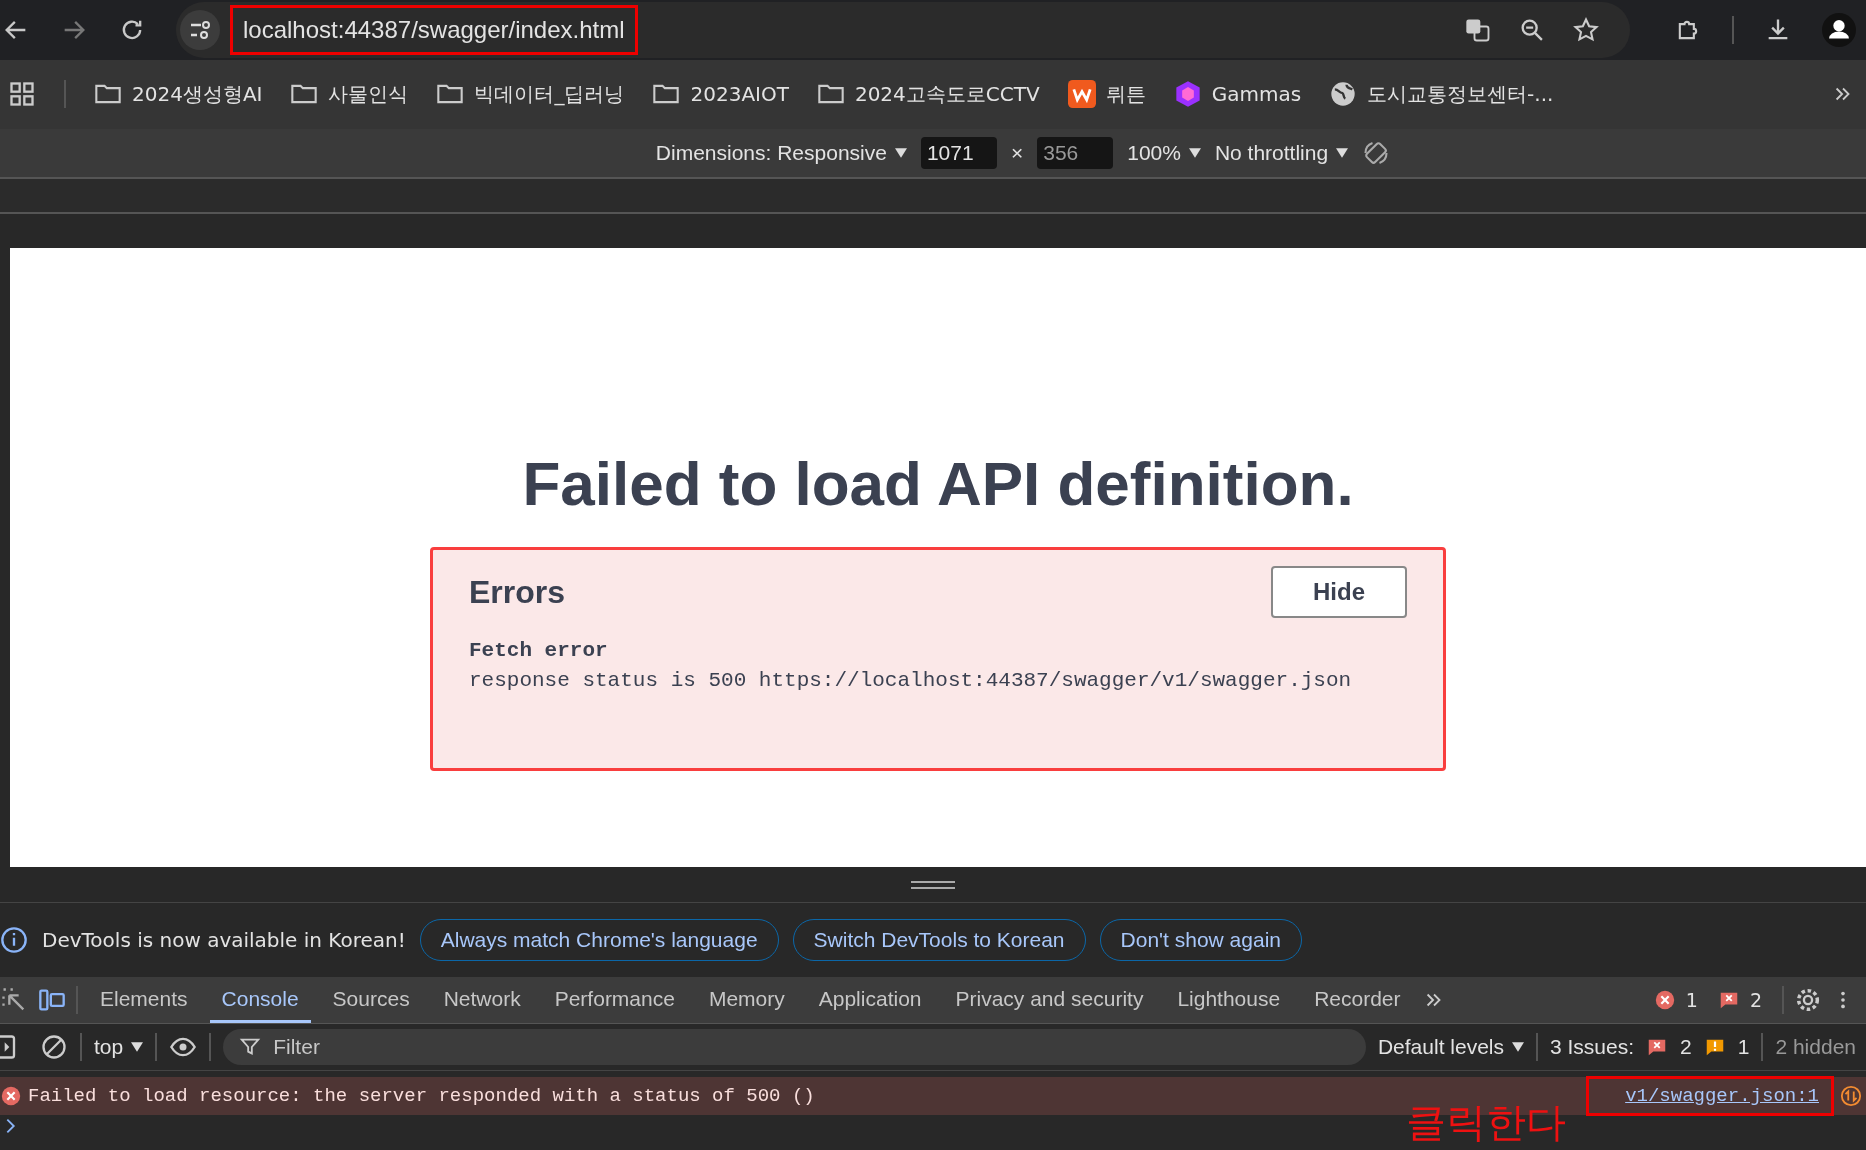 This screenshot has height=1150, width=1866. Describe the element at coordinates (1450, 1047) in the screenshot. I see `levels-dropdown: Default levels` at that location.